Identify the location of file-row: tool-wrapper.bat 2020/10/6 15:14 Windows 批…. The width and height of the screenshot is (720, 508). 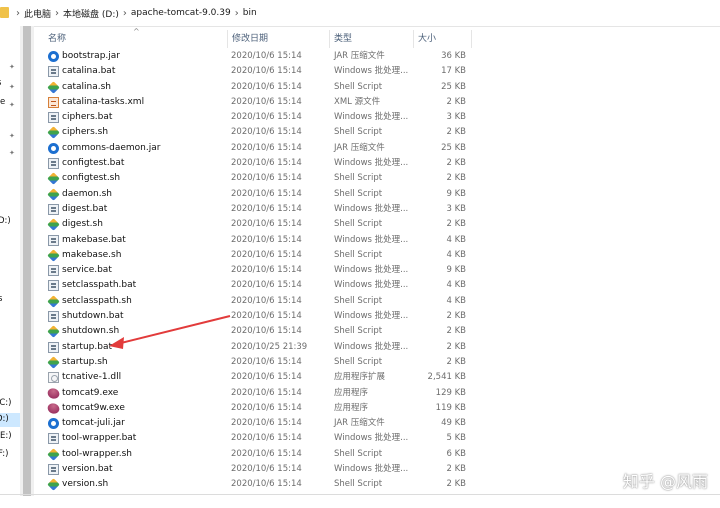
(258, 438).